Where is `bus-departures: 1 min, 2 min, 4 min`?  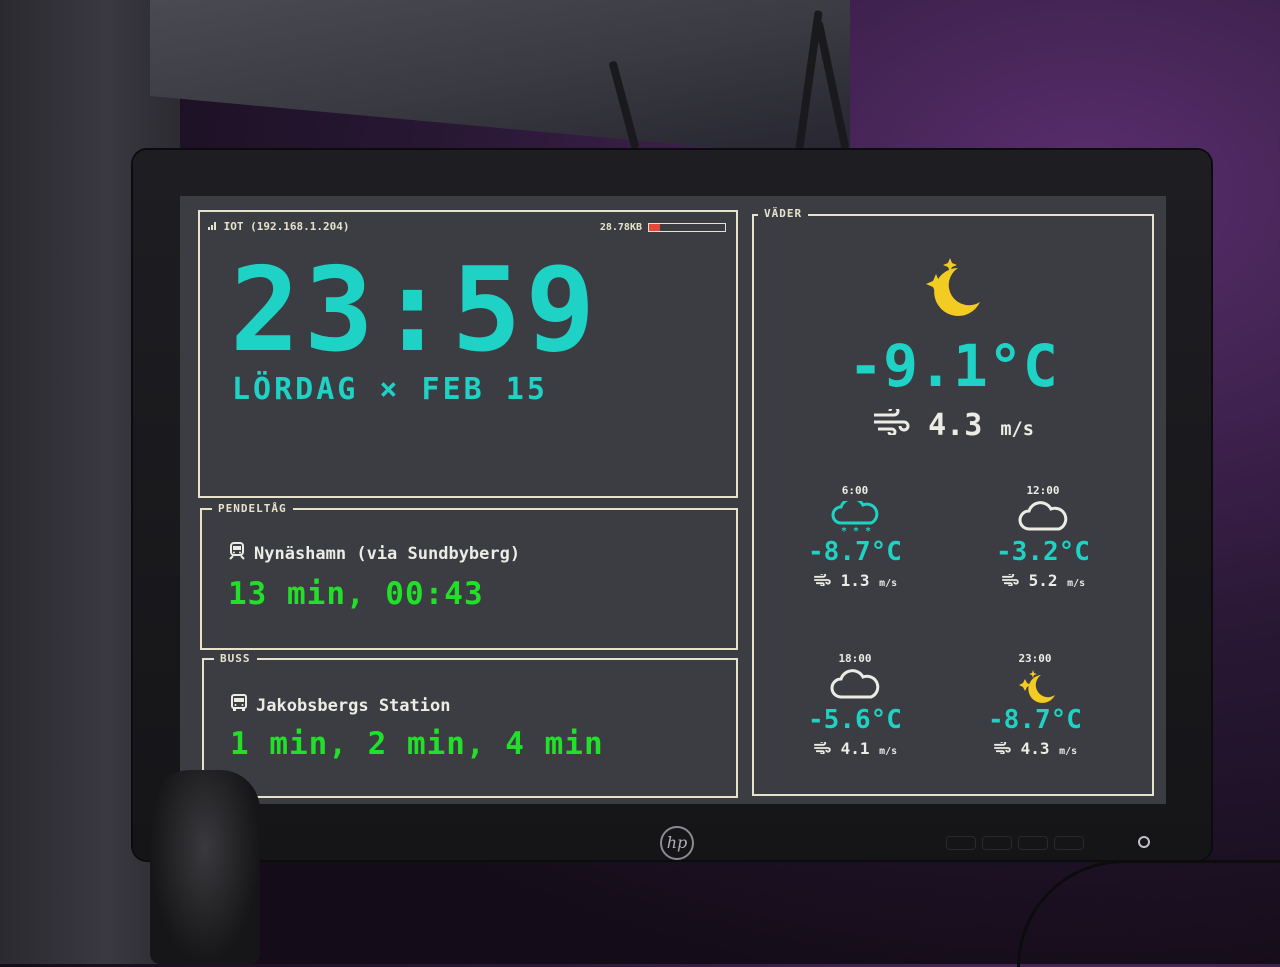 bus-departures: 1 min, 2 min, 4 min is located at coordinates (417, 744).